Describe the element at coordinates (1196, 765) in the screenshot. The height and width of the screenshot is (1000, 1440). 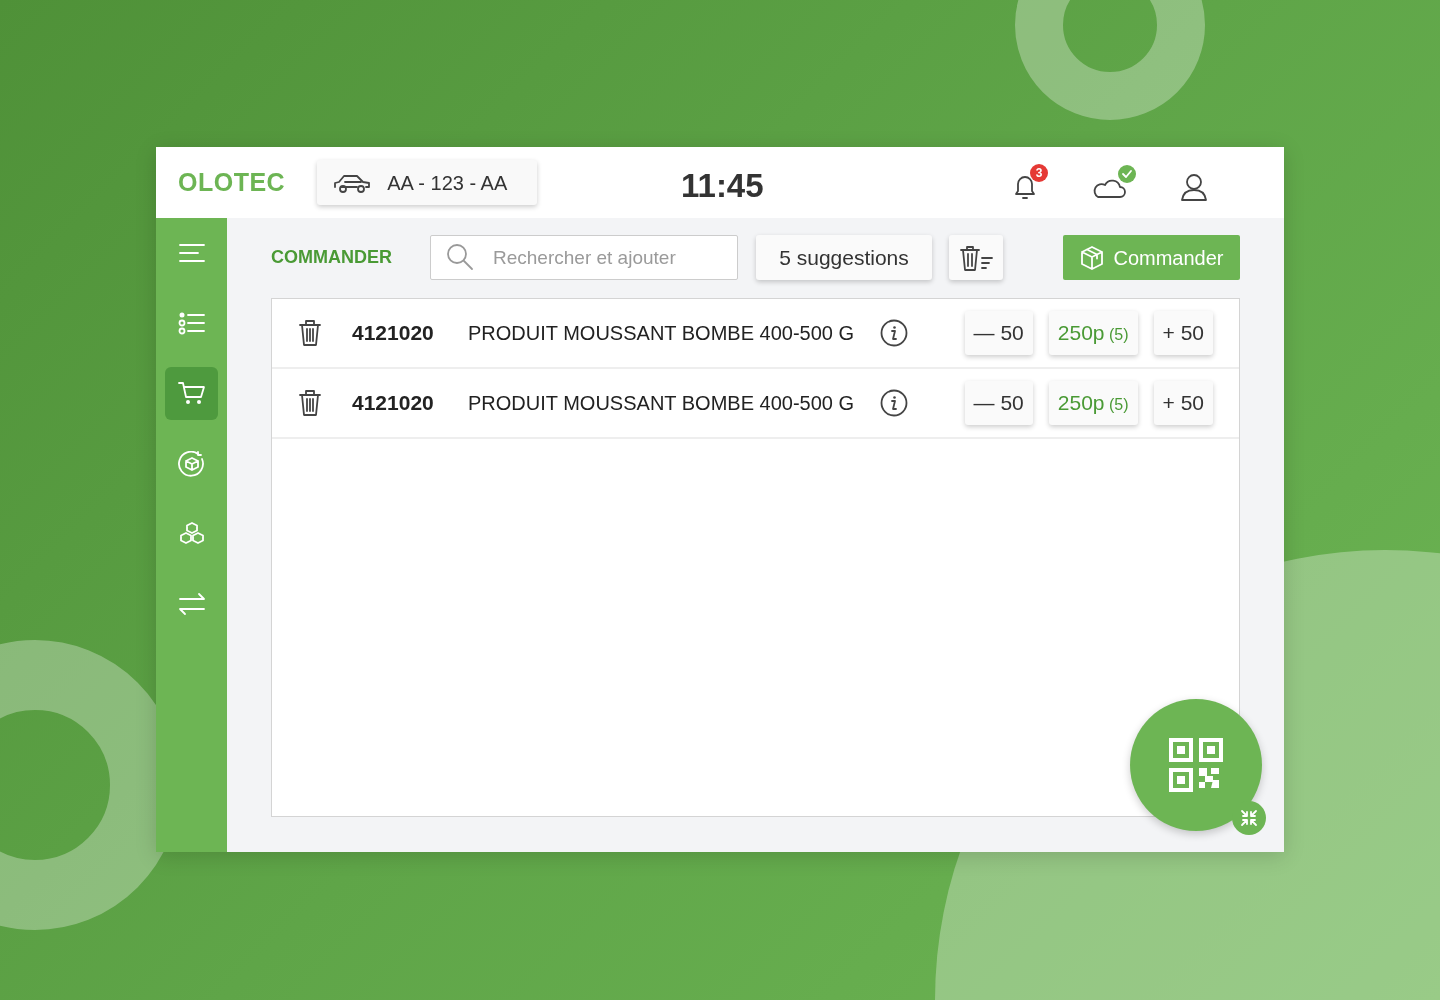
I see `qr-code-icon` at that location.